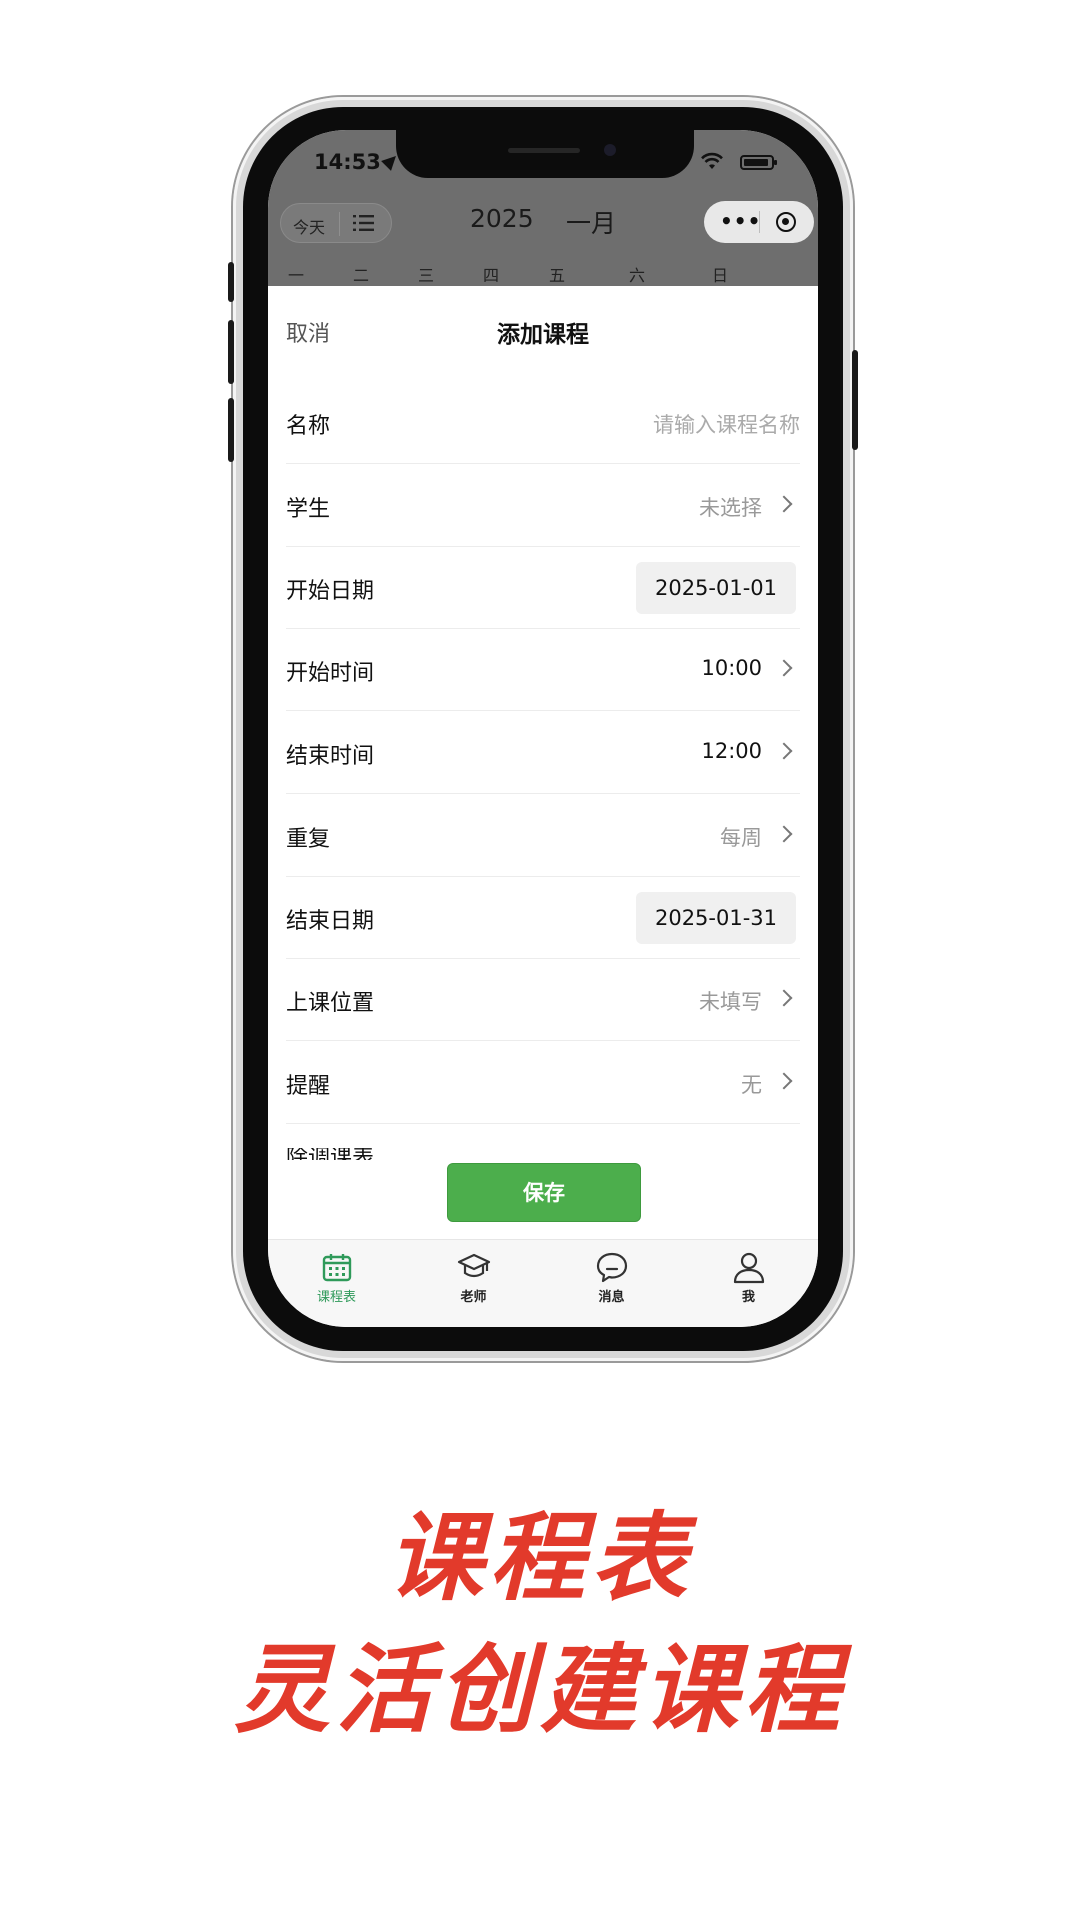 This screenshot has width=1080, height=1920. Describe the element at coordinates (730, 508) in the screenshot. I see `student-value: 未选择` at that location.